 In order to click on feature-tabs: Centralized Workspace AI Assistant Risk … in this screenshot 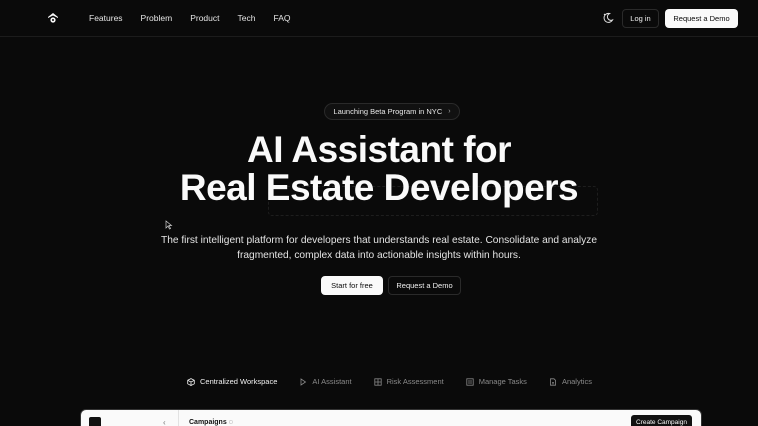, I will do `click(400, 381)`.